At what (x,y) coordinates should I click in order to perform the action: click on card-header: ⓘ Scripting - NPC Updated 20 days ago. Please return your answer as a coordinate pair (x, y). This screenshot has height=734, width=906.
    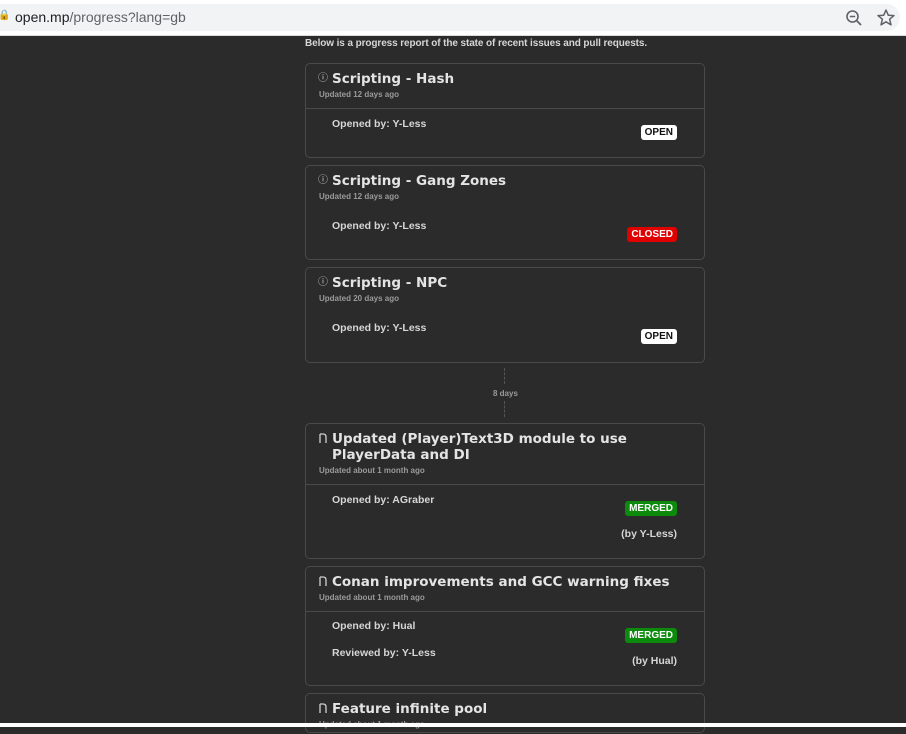
    Looking at the image, I should click on (505, 290).